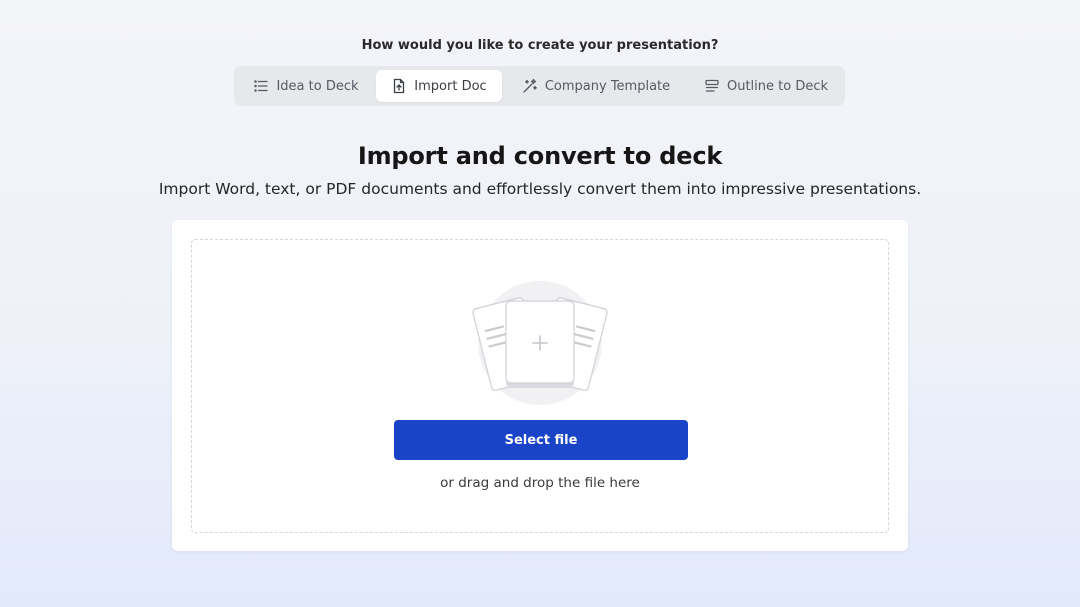 This screenshot has width=1080, height=607. What do you see at coordinates (540, 483) in the screenshot?
I see `drag-drop-hint: or drag and drop the file here` at bounding box center [540, 483].